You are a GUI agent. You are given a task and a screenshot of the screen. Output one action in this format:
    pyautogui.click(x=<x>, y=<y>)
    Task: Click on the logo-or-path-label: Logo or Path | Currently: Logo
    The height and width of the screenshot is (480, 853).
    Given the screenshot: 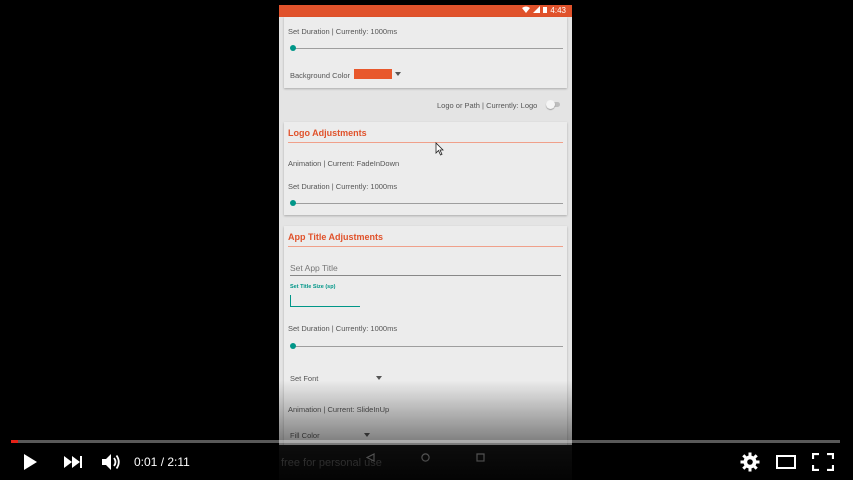 What is the action you would take?
    pyautogui.click(x=487, y=105)
    